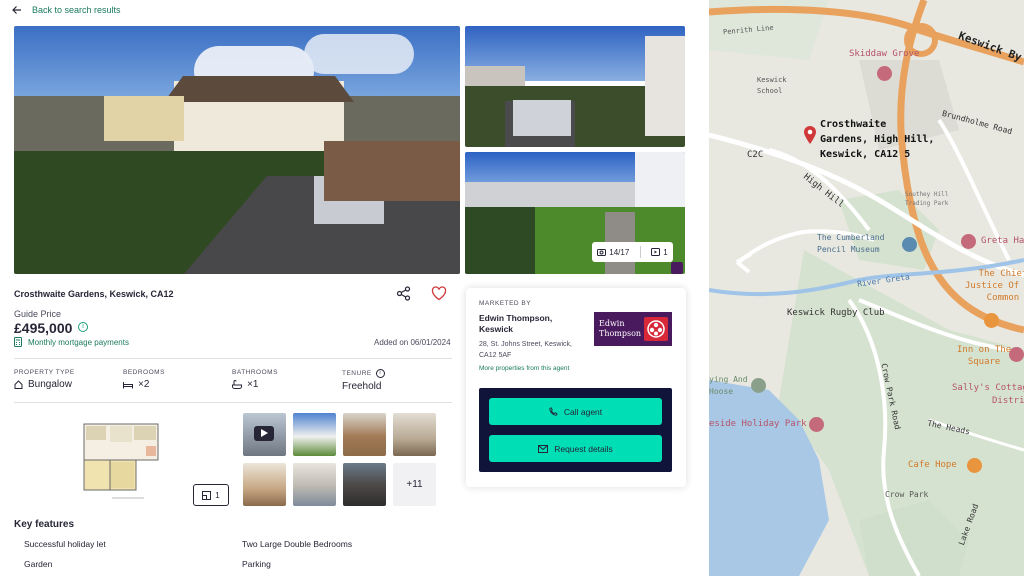 The image size is (1024, 576). What do you see at coordinates (984, 362) in the screenshot?
I see `map-label-line: Square` at bounding box center [984, 362].